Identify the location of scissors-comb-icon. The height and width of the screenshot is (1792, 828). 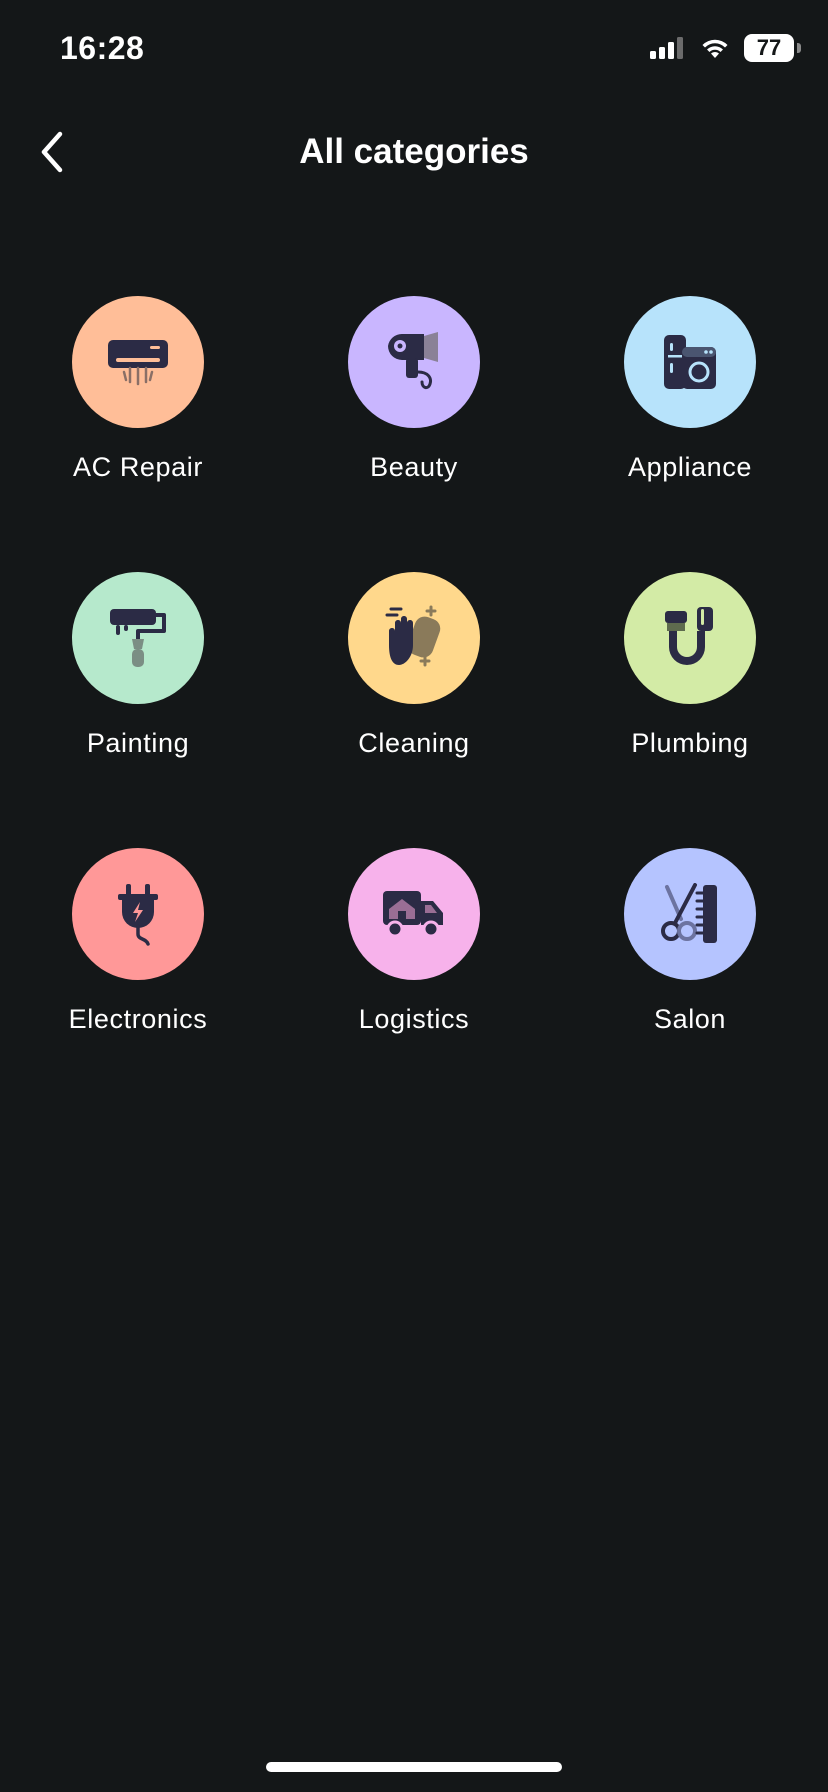
(689, 913).